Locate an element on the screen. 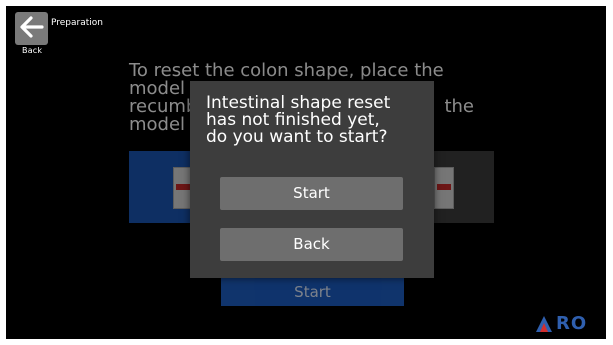  brand-logo: RO is located at coordinates (568, 324).